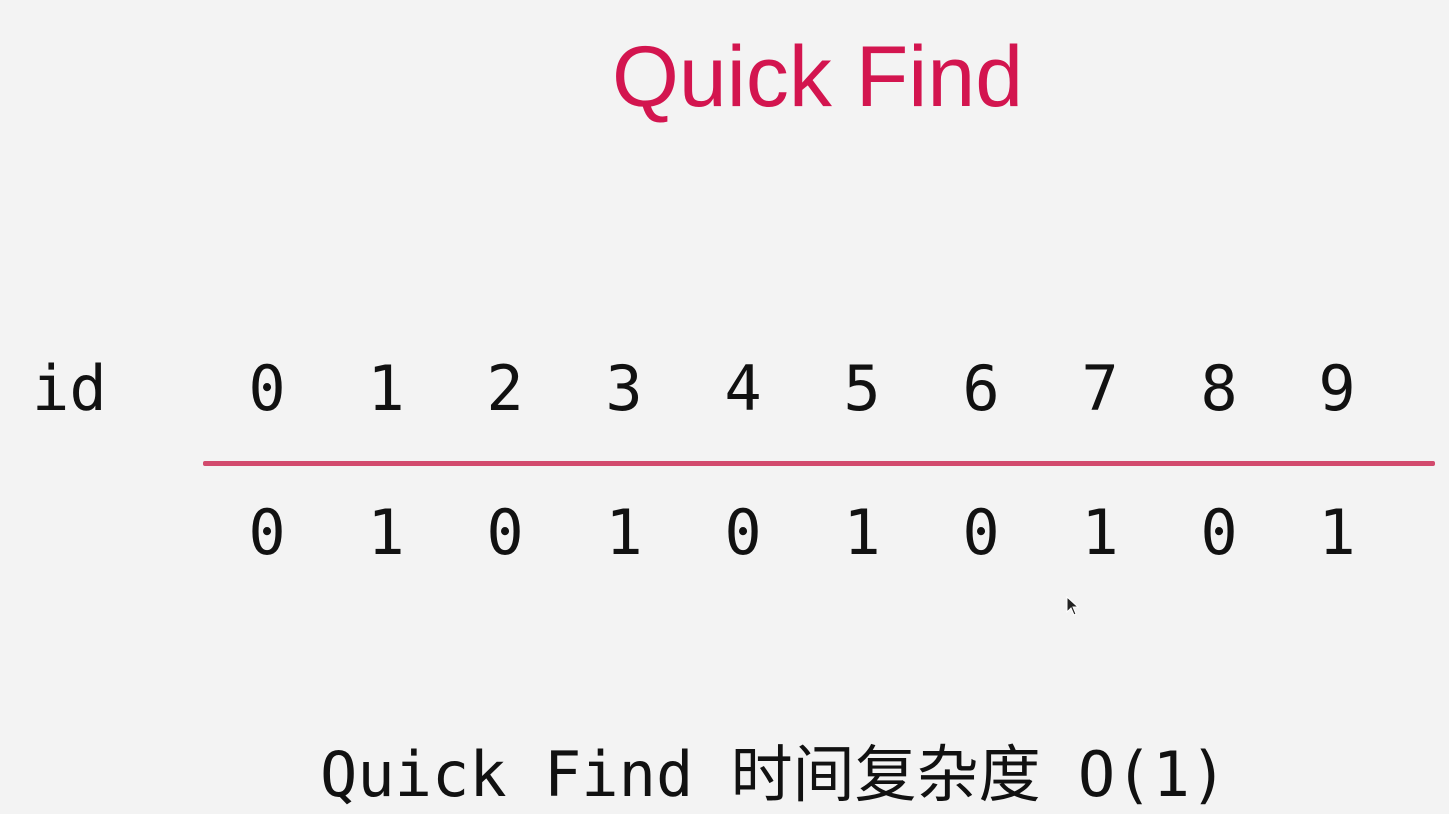 Image resolution: width=1449 pixels, height=814 pixels. Describe the element at coordinates (818, 77) in the screenshot. I see `slide-title: Quick Find` at that location.